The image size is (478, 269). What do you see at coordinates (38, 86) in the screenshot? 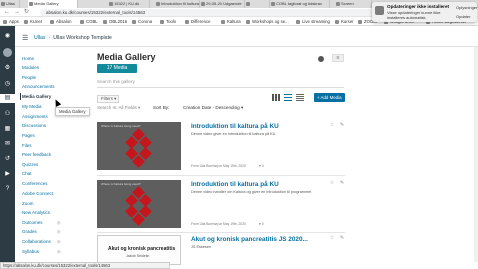
I see `course-nav-announcements: Announcements` at bounding box center [38, 86].